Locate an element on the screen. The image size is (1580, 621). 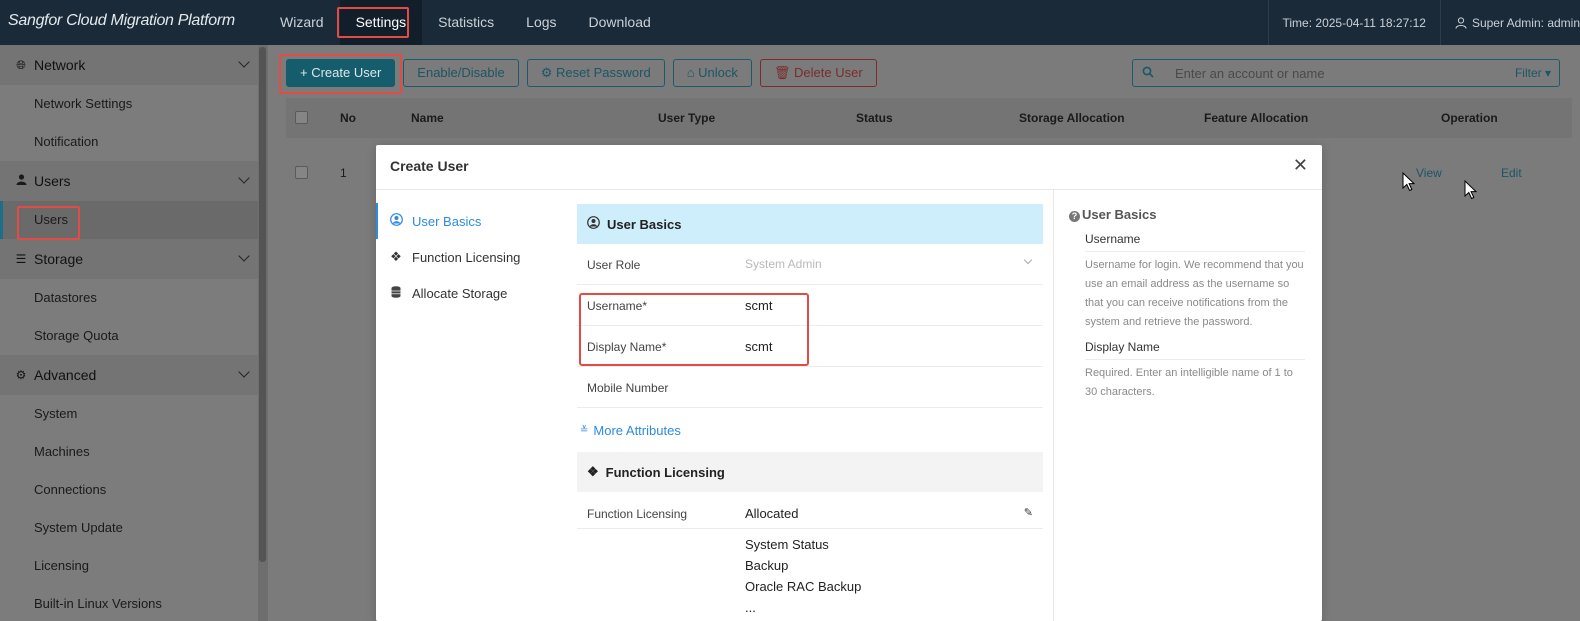
section-title: User Basics is located at coordinates (644, 224).